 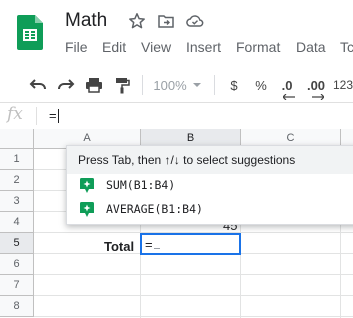 I want to click on cell-a5: Total, so click(x=119, y=246).